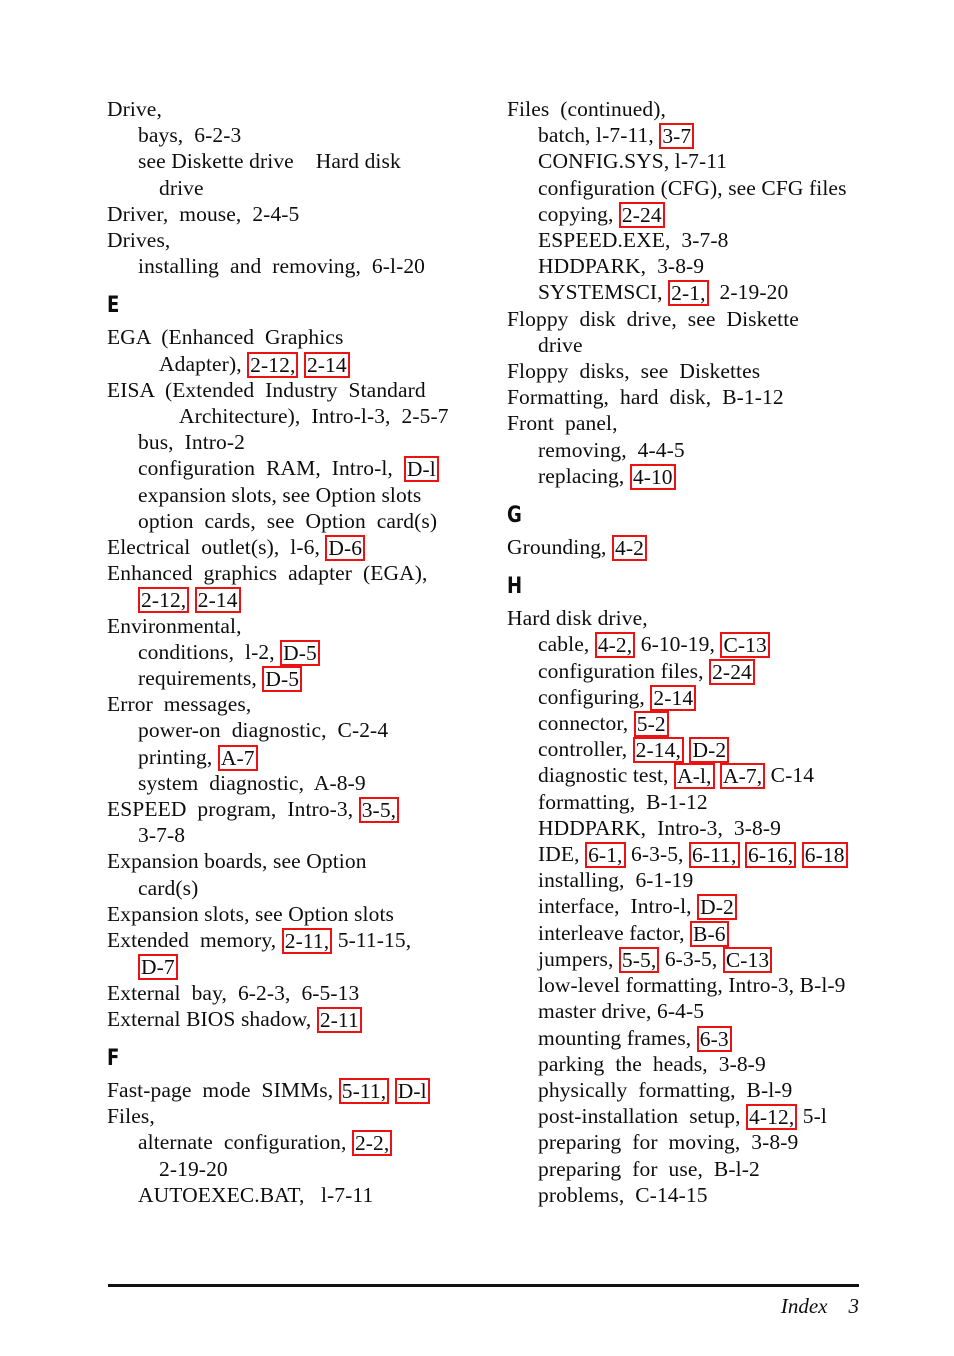  I want to click on page-reference-highlight: 6-16,, so click(771, 855).